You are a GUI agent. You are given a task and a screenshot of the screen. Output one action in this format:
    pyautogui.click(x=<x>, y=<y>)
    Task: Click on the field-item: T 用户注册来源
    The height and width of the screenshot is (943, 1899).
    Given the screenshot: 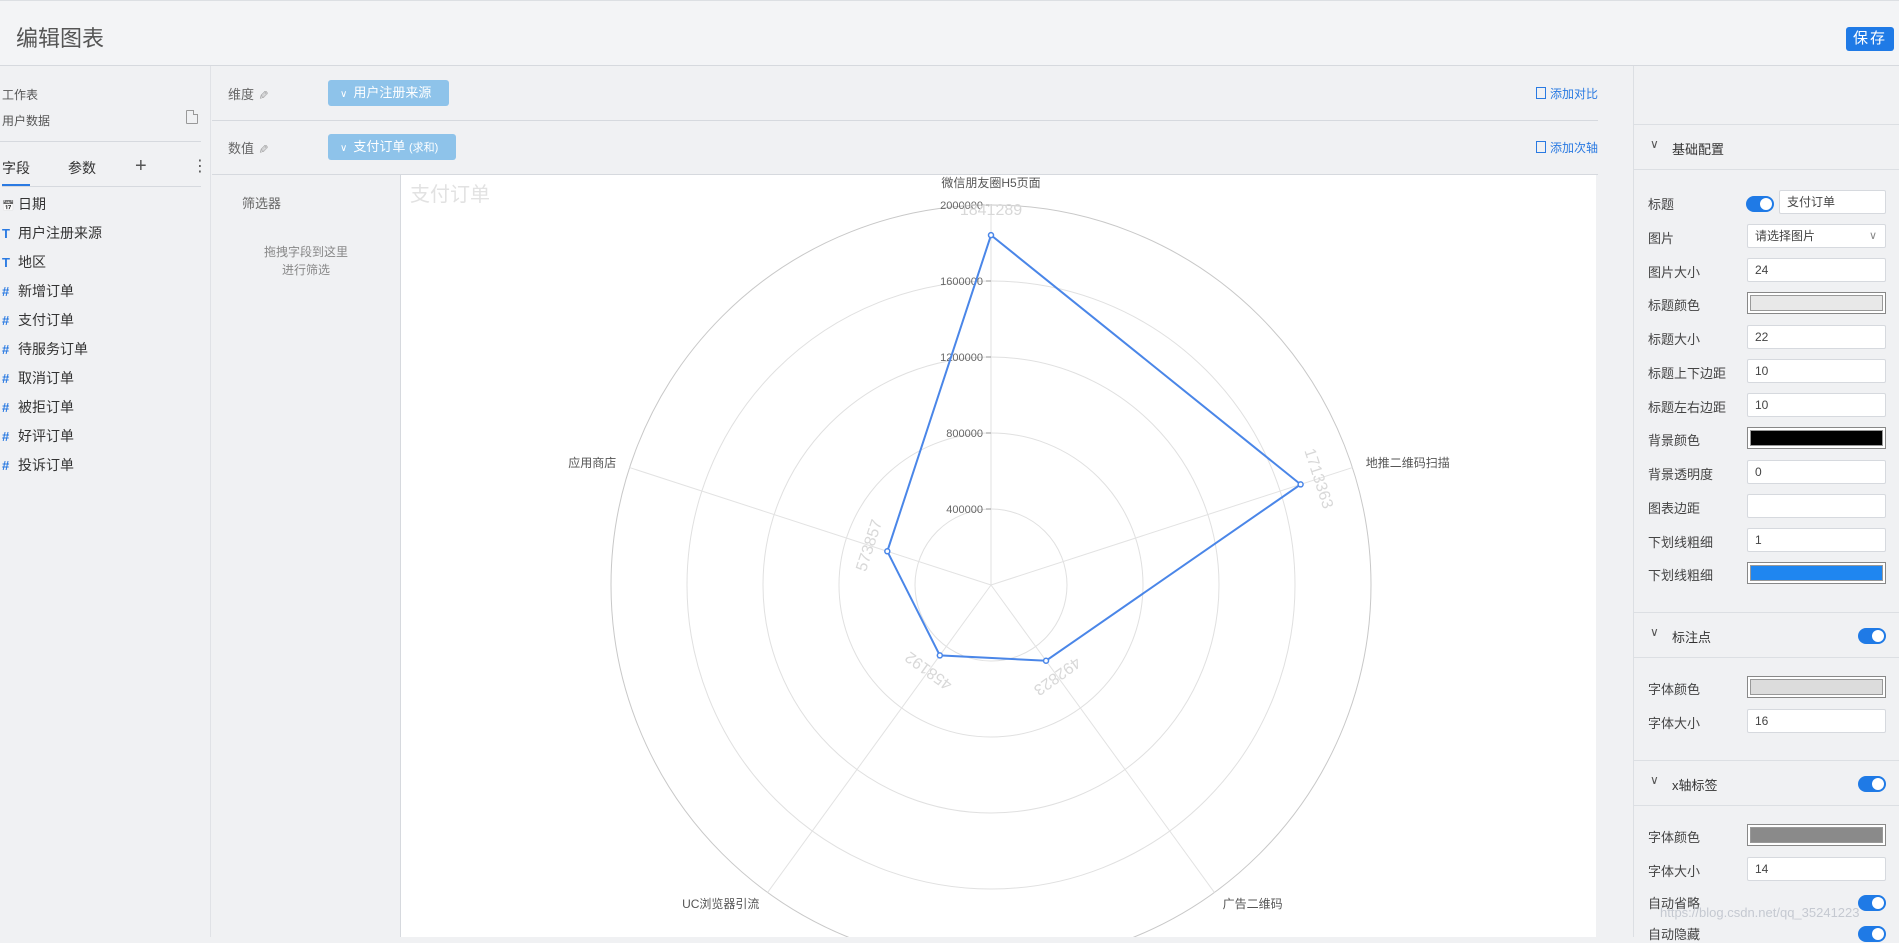 What is the action you would take?
    pyautogui.click(x=52, y=233)
    